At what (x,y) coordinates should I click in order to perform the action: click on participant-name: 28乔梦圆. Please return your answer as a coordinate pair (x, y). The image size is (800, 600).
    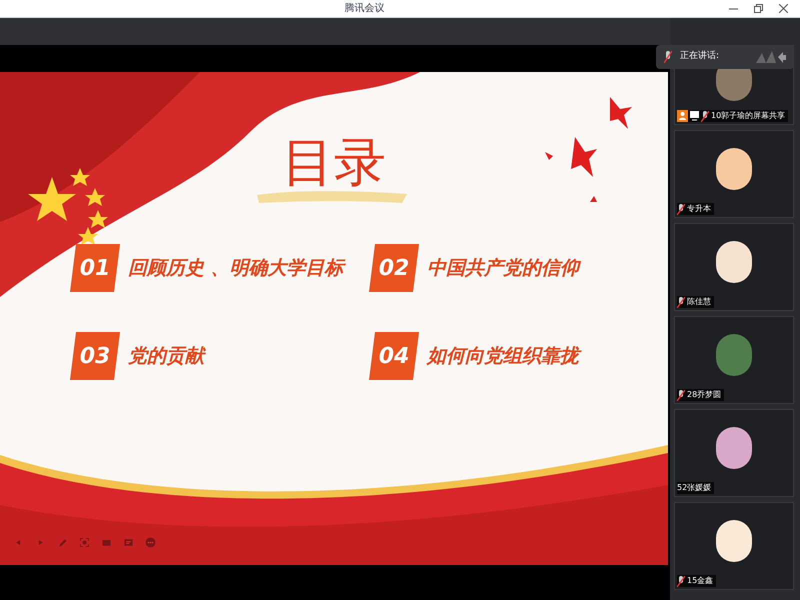
    Looking at the image, I should click on (704, 395).